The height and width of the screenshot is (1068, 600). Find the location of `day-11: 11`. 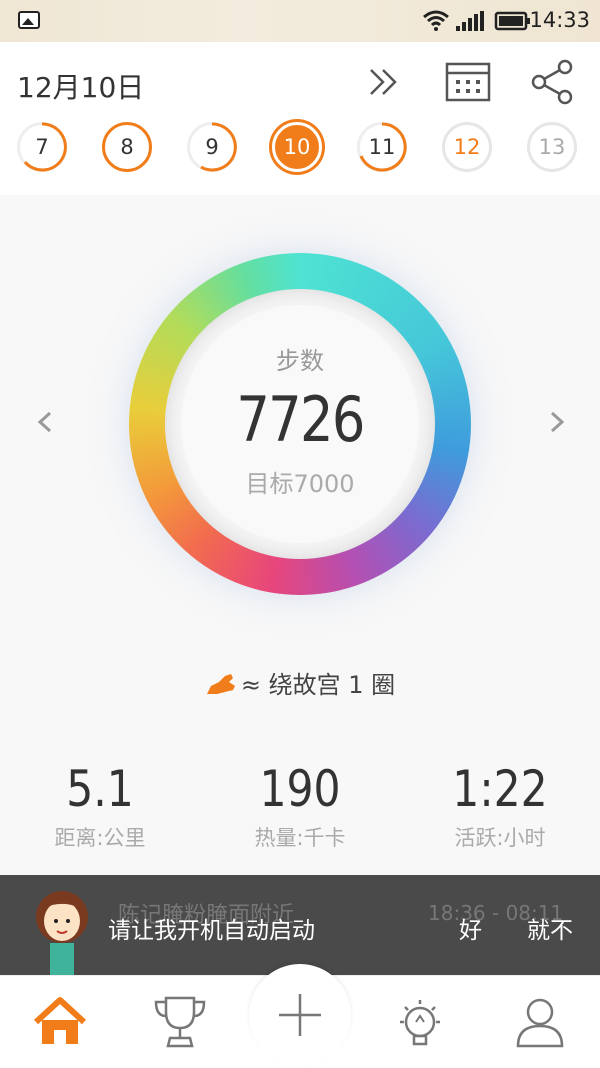

day-11: 11 is located at coordinates (382, 147).